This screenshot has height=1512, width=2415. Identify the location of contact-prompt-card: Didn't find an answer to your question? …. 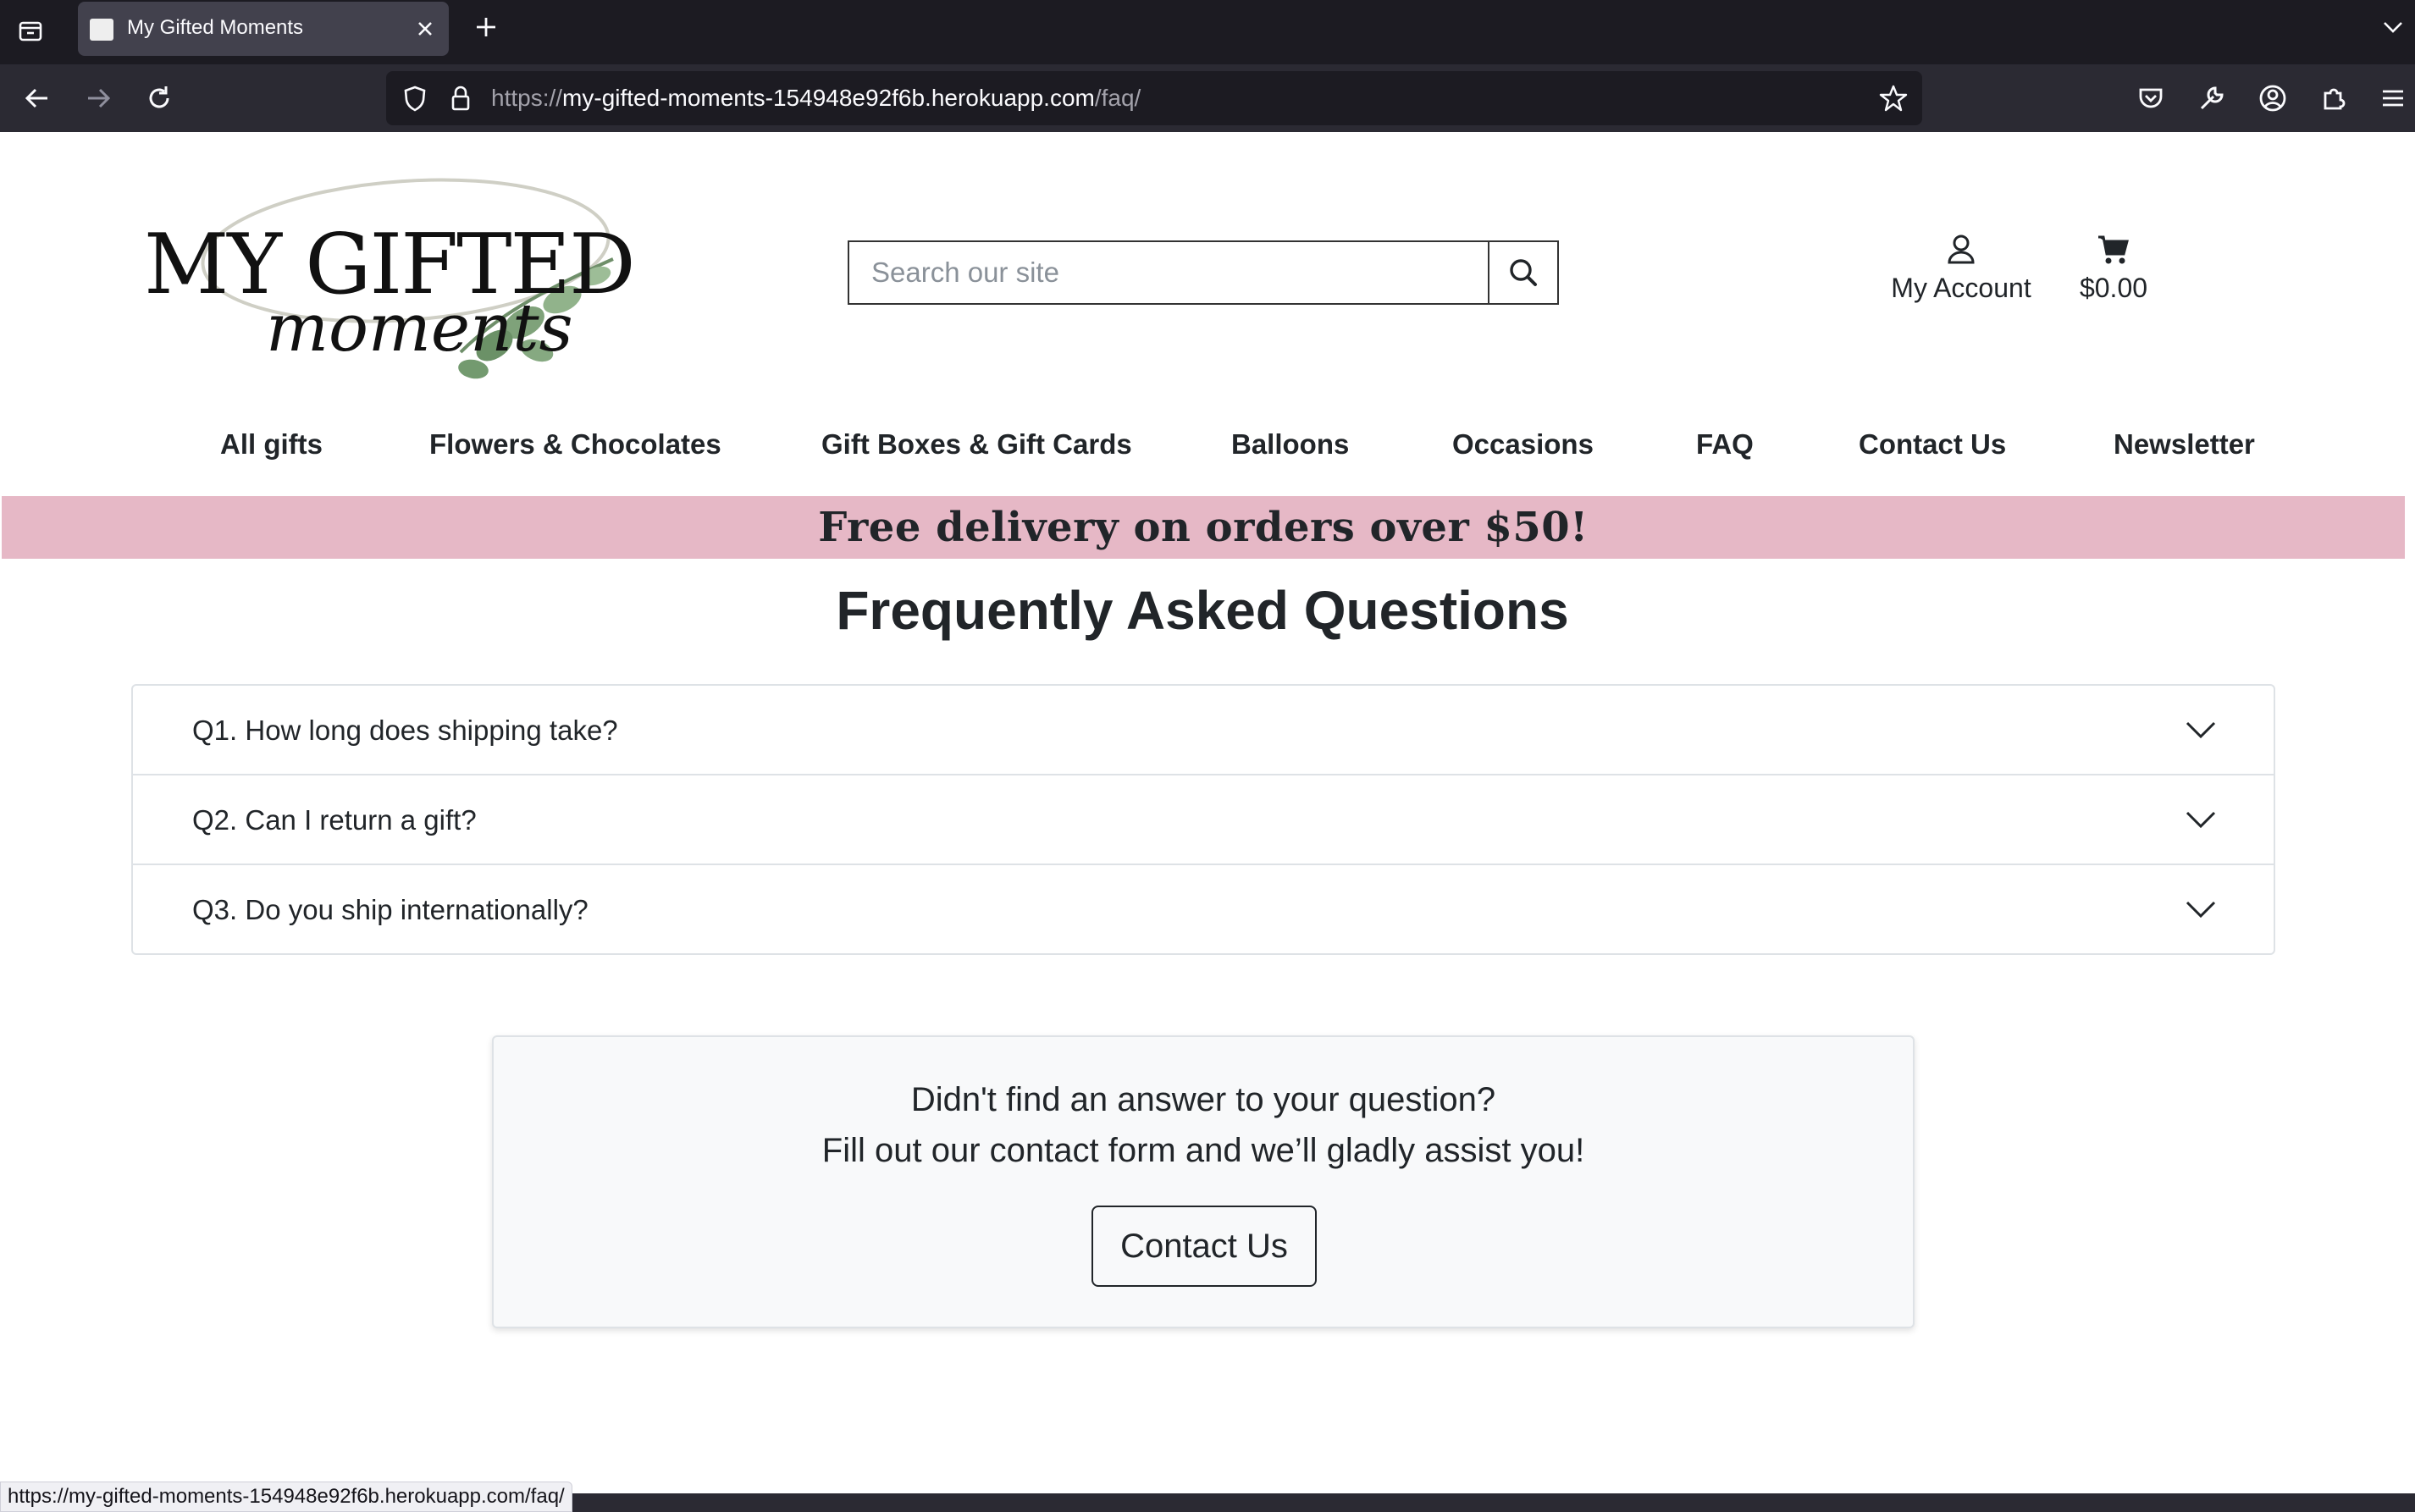
(1203, 1181).